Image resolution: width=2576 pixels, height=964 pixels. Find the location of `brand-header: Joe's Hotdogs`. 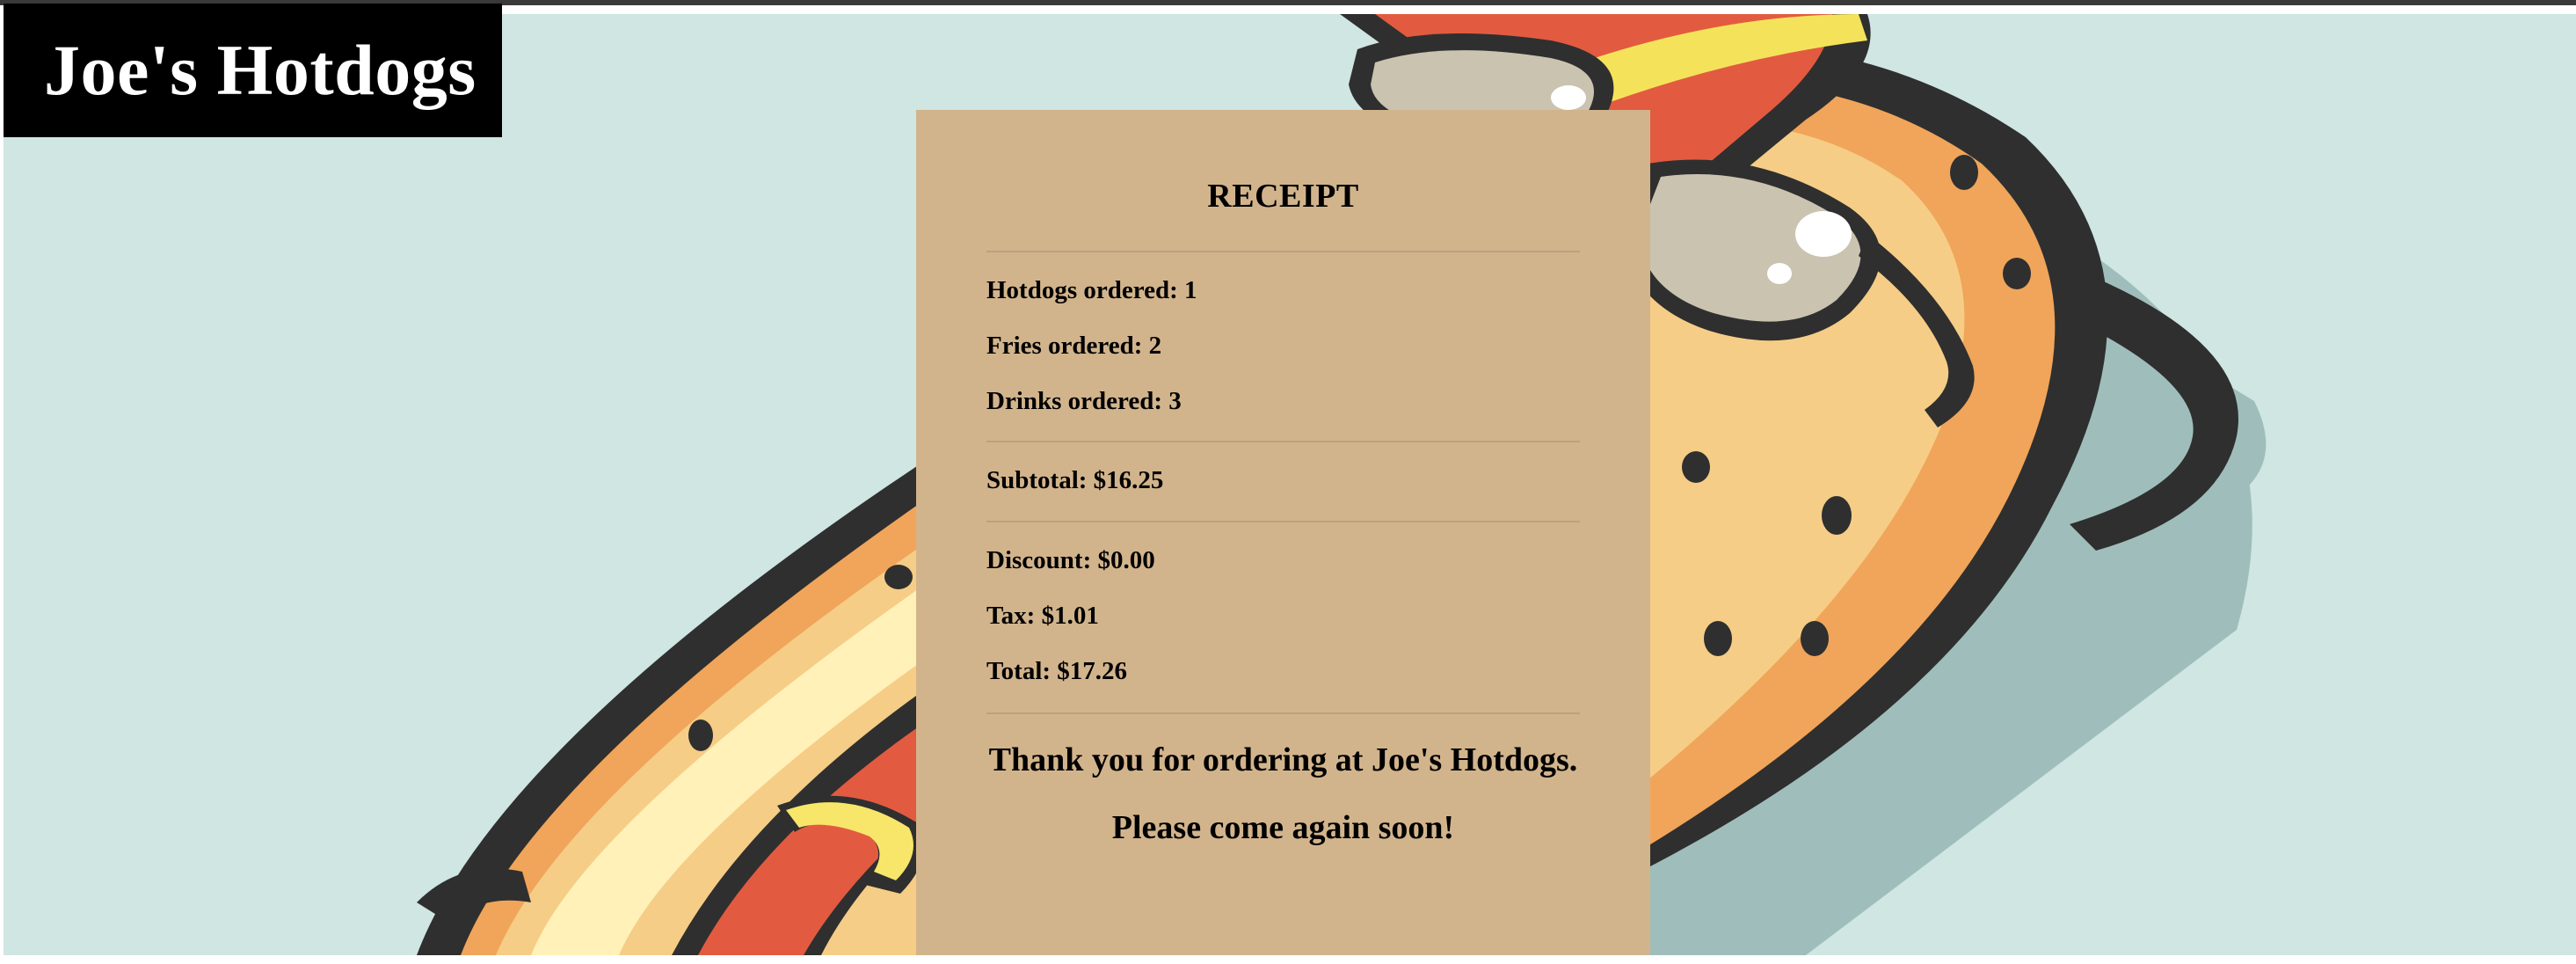

brand-header: Joe's Hotdogs is located at coordinates (253, 70).